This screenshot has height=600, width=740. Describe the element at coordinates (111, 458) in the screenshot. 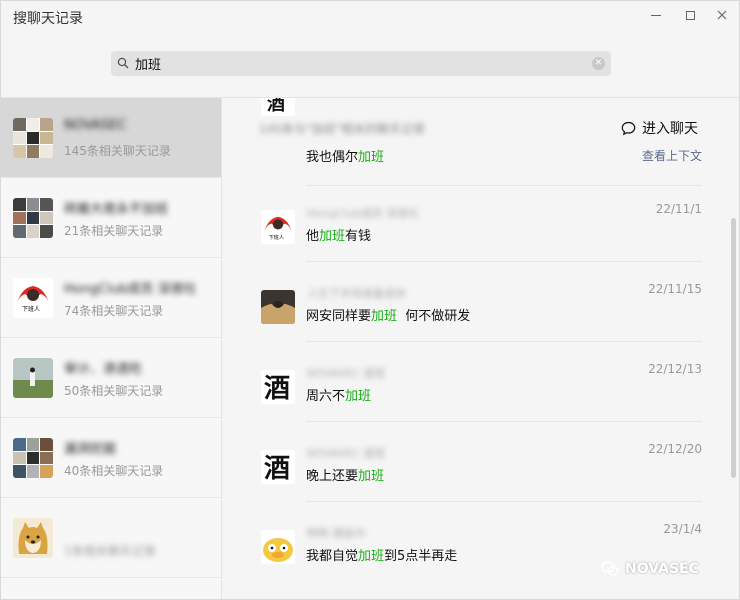

I see `conversation-item: 漏洞挖掘 40条相关聊天记录` at that location.